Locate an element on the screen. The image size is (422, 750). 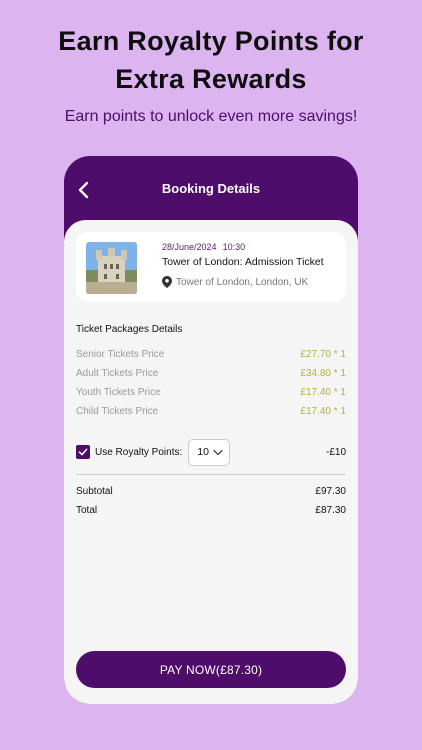
ticket-location-text: Tower of London, London, UK is located at coordinates (242, 282).